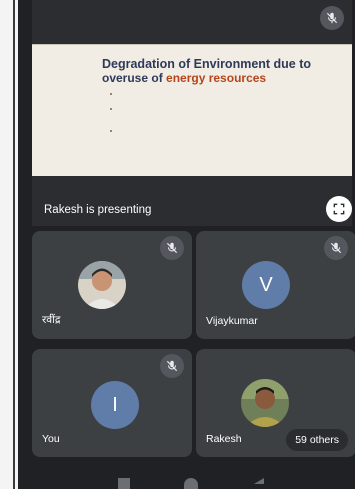 The image size is (361, 489). I want to click on avatar: V, so click(266, 285).